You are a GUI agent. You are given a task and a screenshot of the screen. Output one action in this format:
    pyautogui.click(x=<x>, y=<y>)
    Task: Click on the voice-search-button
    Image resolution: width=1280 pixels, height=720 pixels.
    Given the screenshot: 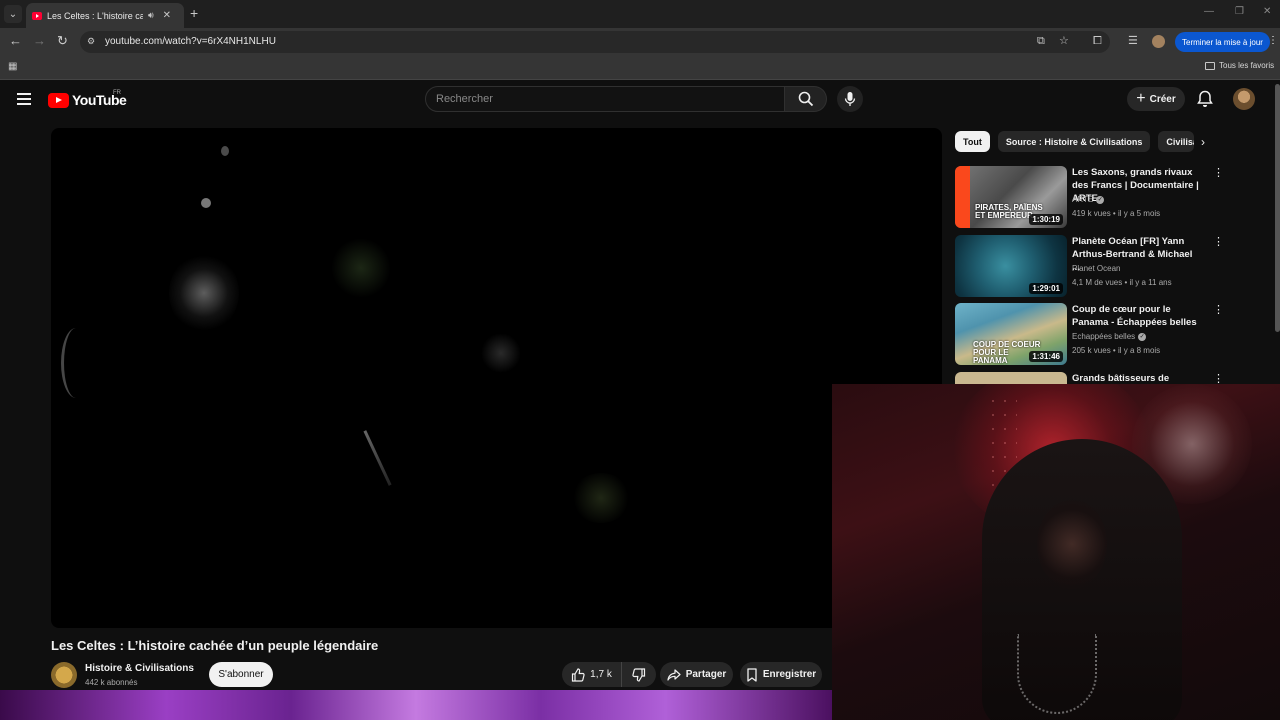 What is the action you would take?
    pyautogui.click(x=850, y=99)
    